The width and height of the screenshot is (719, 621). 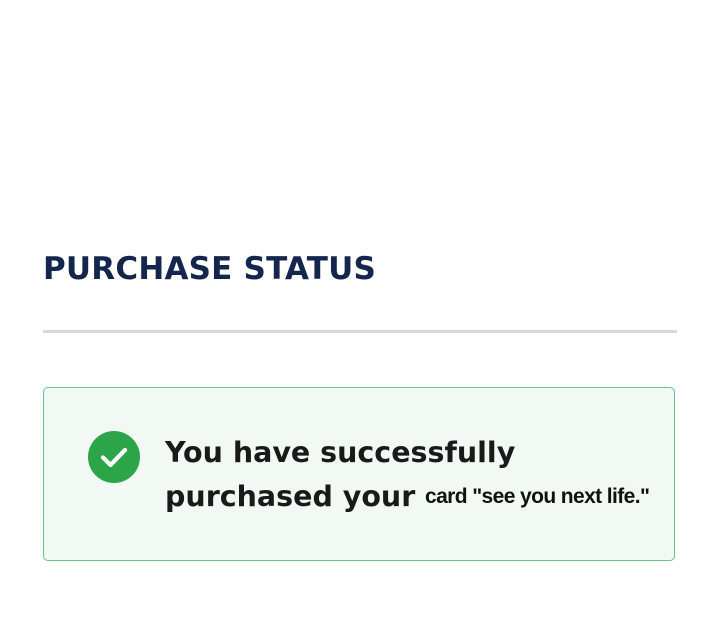 I want to click on divider, so click(x=360, y=331).